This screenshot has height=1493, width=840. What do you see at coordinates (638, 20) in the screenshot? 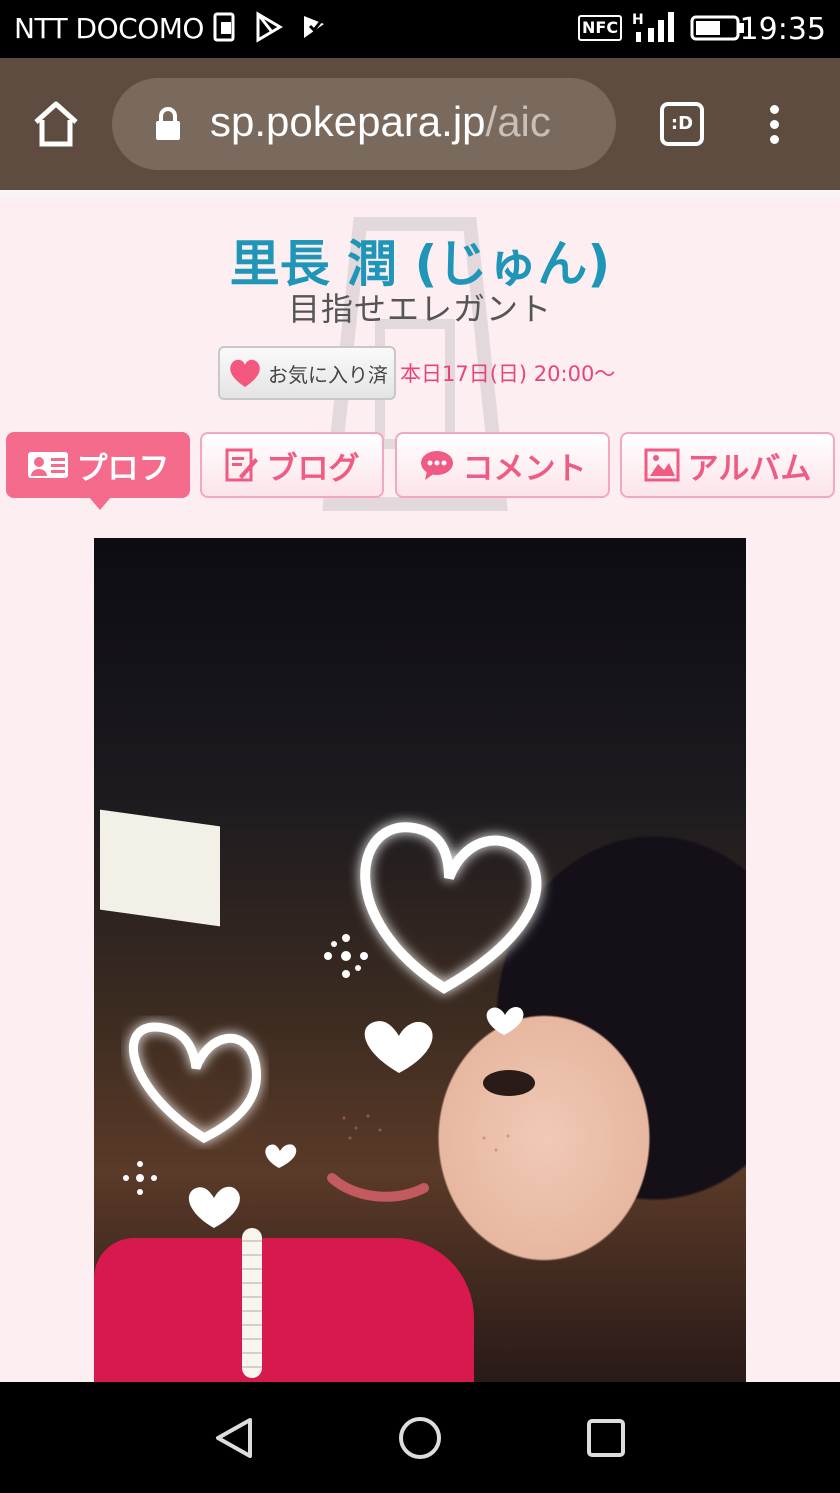
I see `svg-text: H` at bounding box center [638, 20].